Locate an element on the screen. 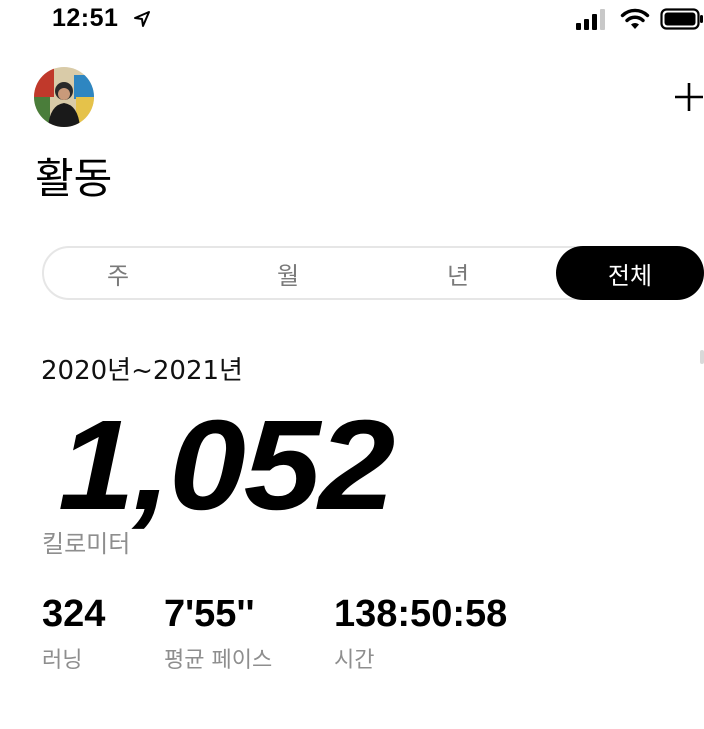 The height and width of the screenshot is (729, 704). wifi-icon is located at coordinates (635, 18).